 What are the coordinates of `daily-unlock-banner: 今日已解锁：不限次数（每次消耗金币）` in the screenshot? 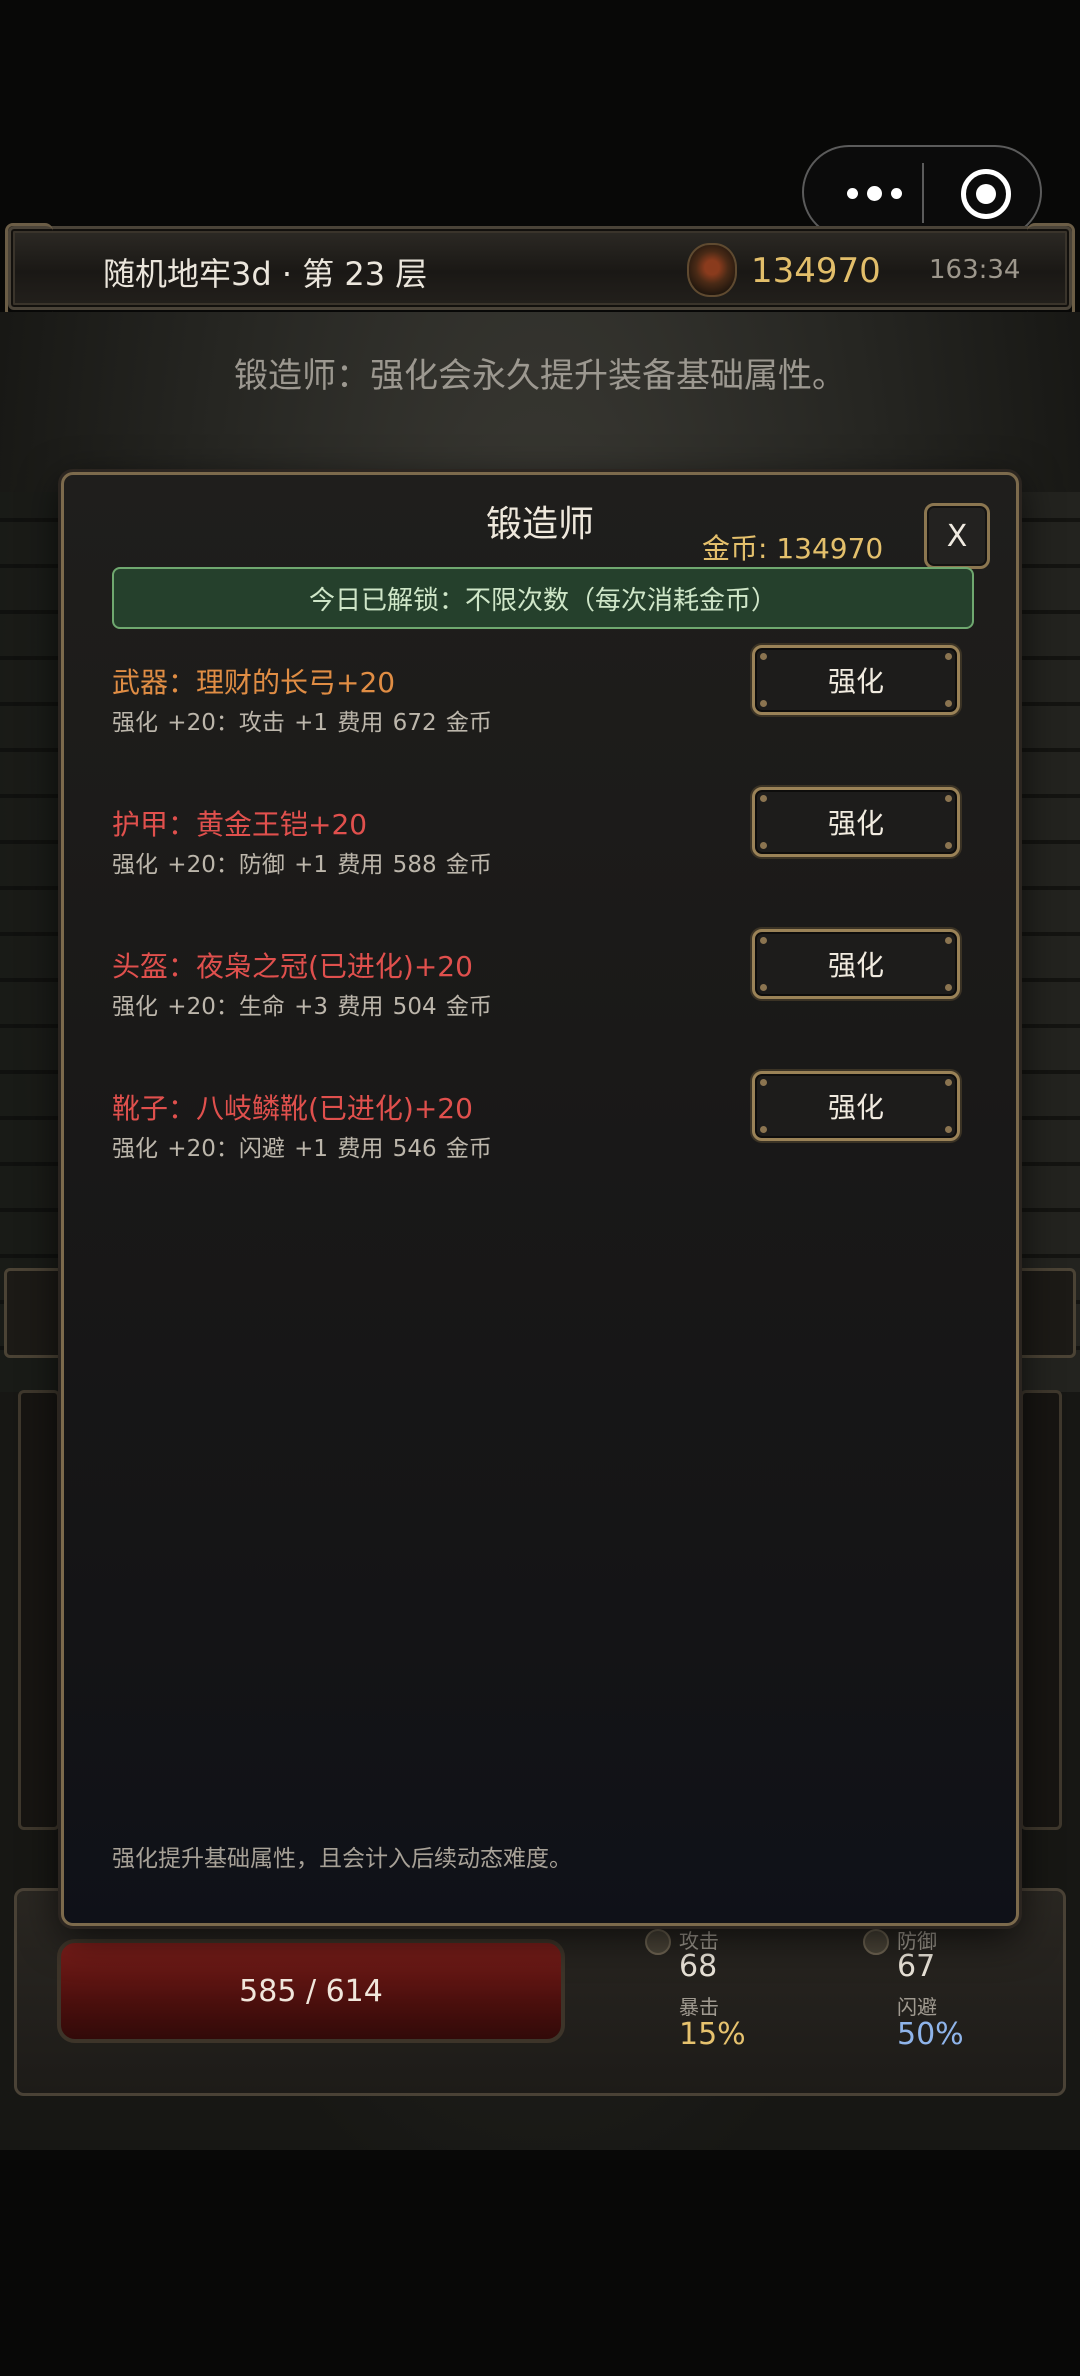 It's located at (543, 598).